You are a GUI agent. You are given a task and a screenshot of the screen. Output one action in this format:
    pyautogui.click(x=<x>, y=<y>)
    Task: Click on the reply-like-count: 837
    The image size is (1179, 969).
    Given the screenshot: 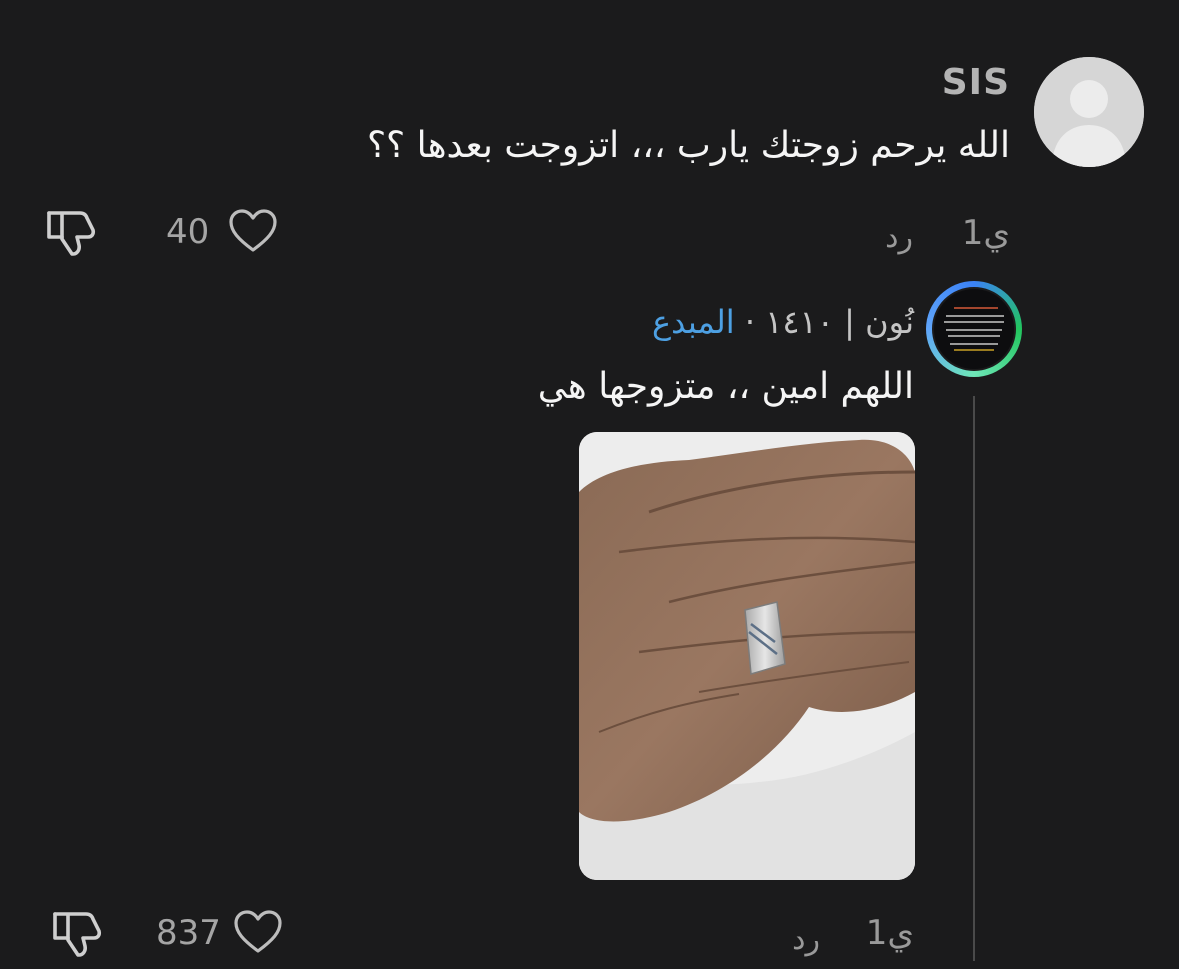 What is the action you would take?
    pyautogui.click(x=188, y=933)
    